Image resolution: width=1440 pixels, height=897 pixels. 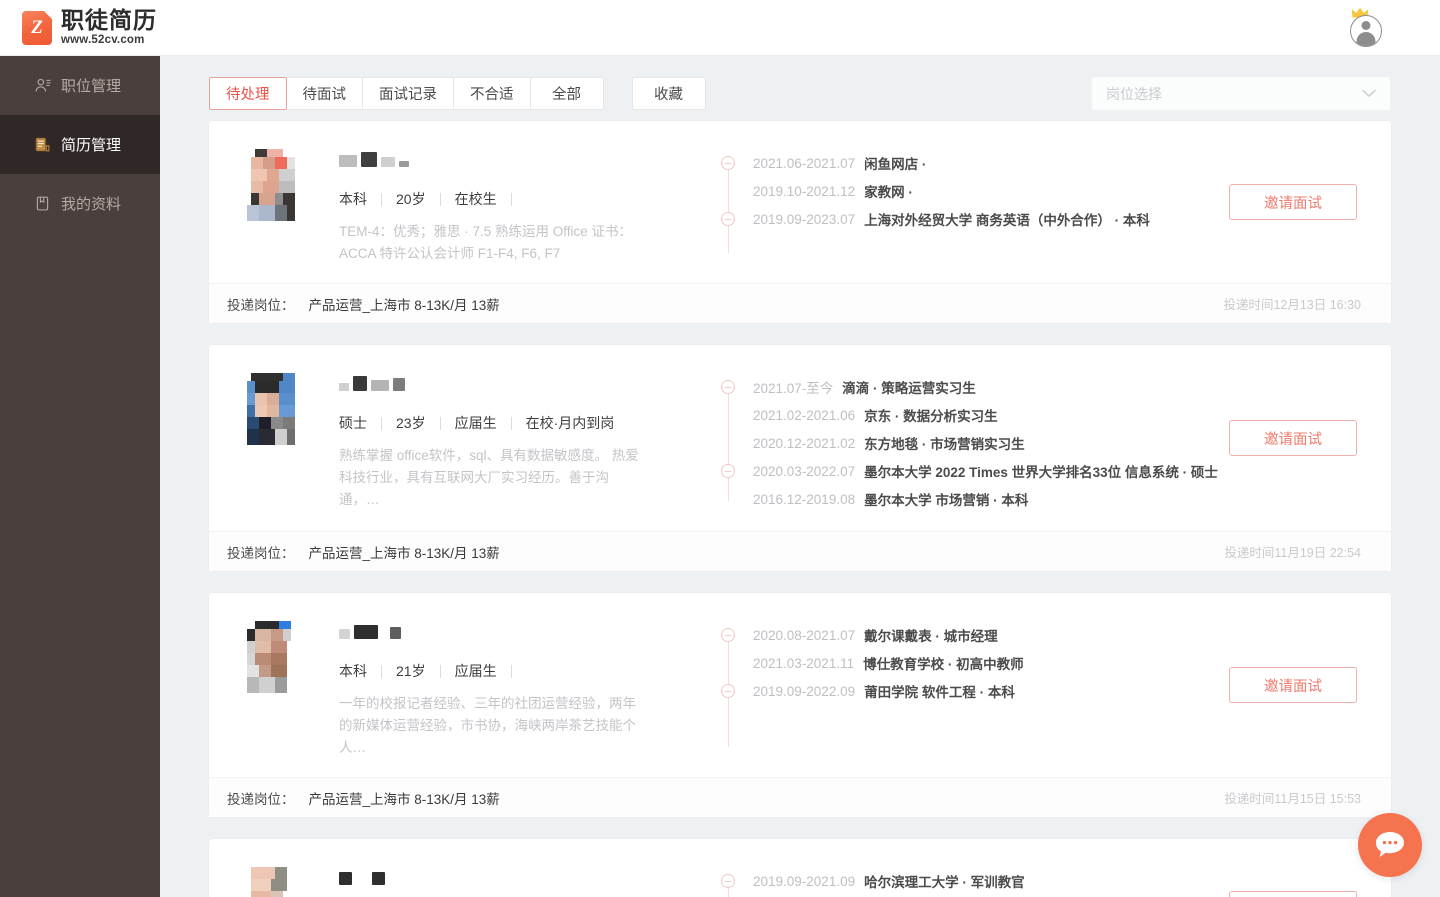 I want to click on user-avatar-icon, so click(x=1366, y=30).